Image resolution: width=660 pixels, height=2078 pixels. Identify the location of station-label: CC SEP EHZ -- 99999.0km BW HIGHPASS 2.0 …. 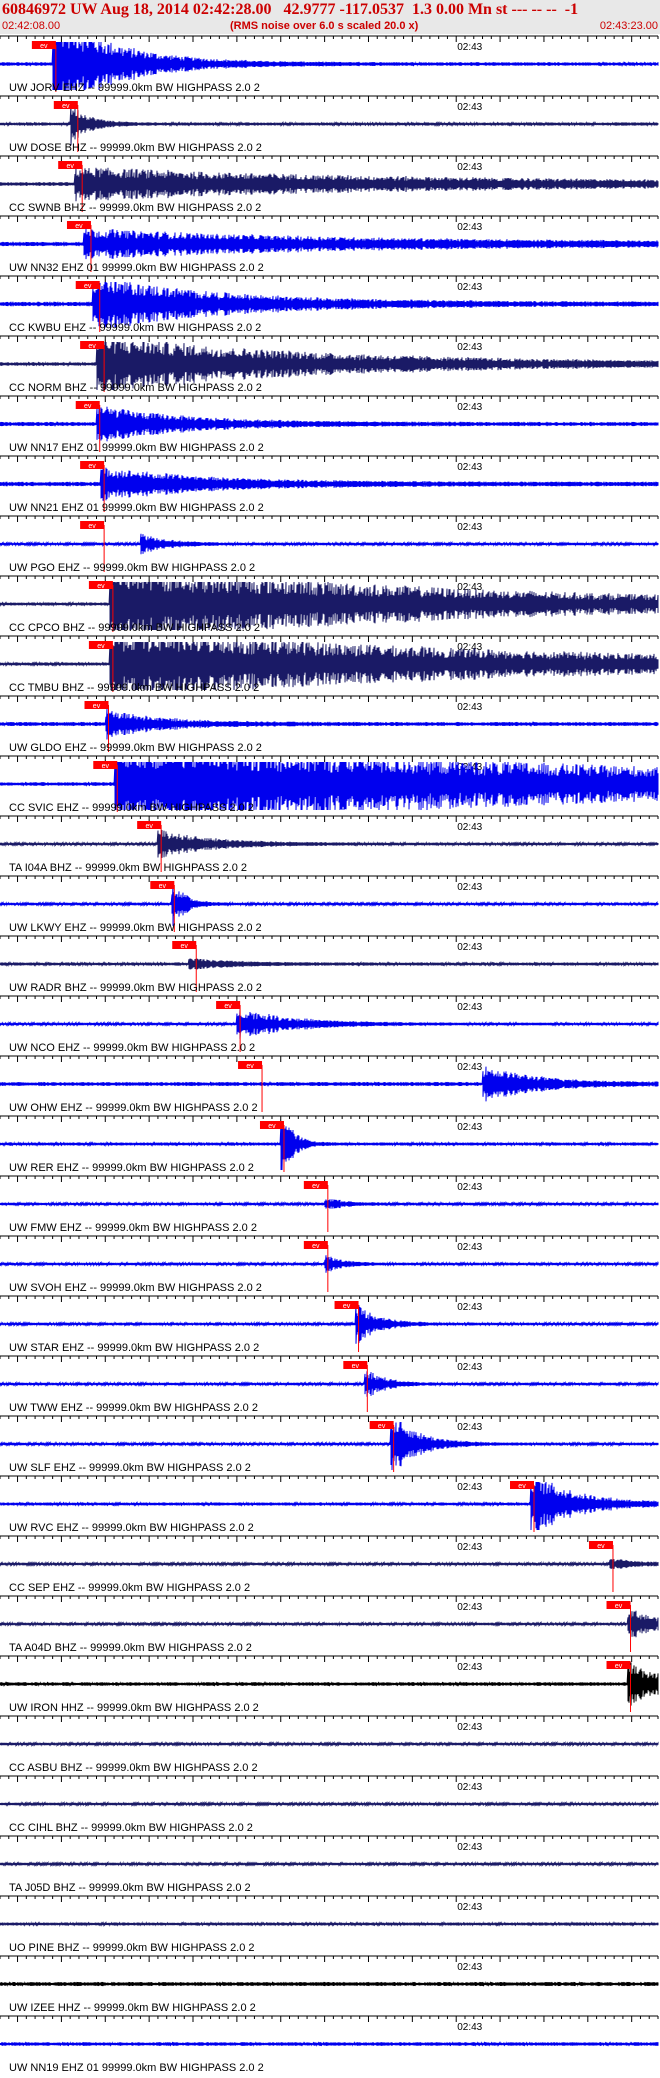
(129, 1588).